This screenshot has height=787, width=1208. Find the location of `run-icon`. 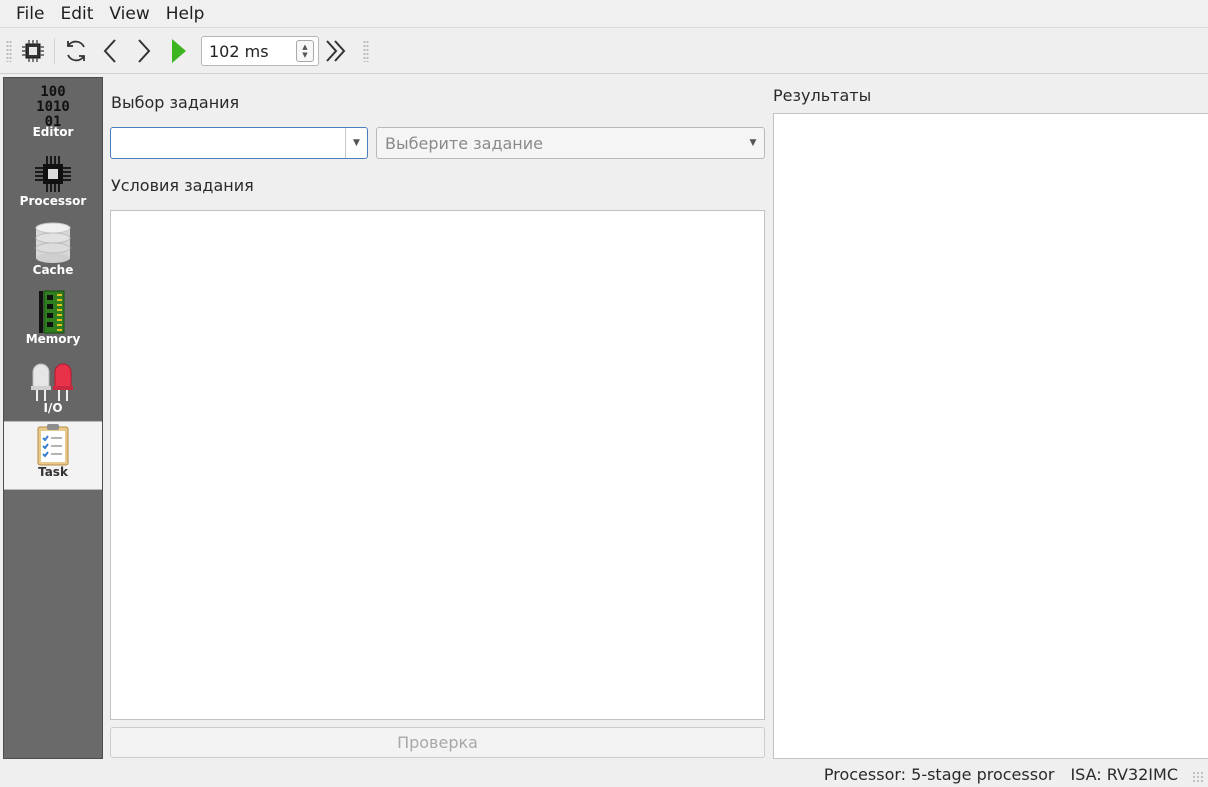

run-icon is located at coordinates (179, 51).